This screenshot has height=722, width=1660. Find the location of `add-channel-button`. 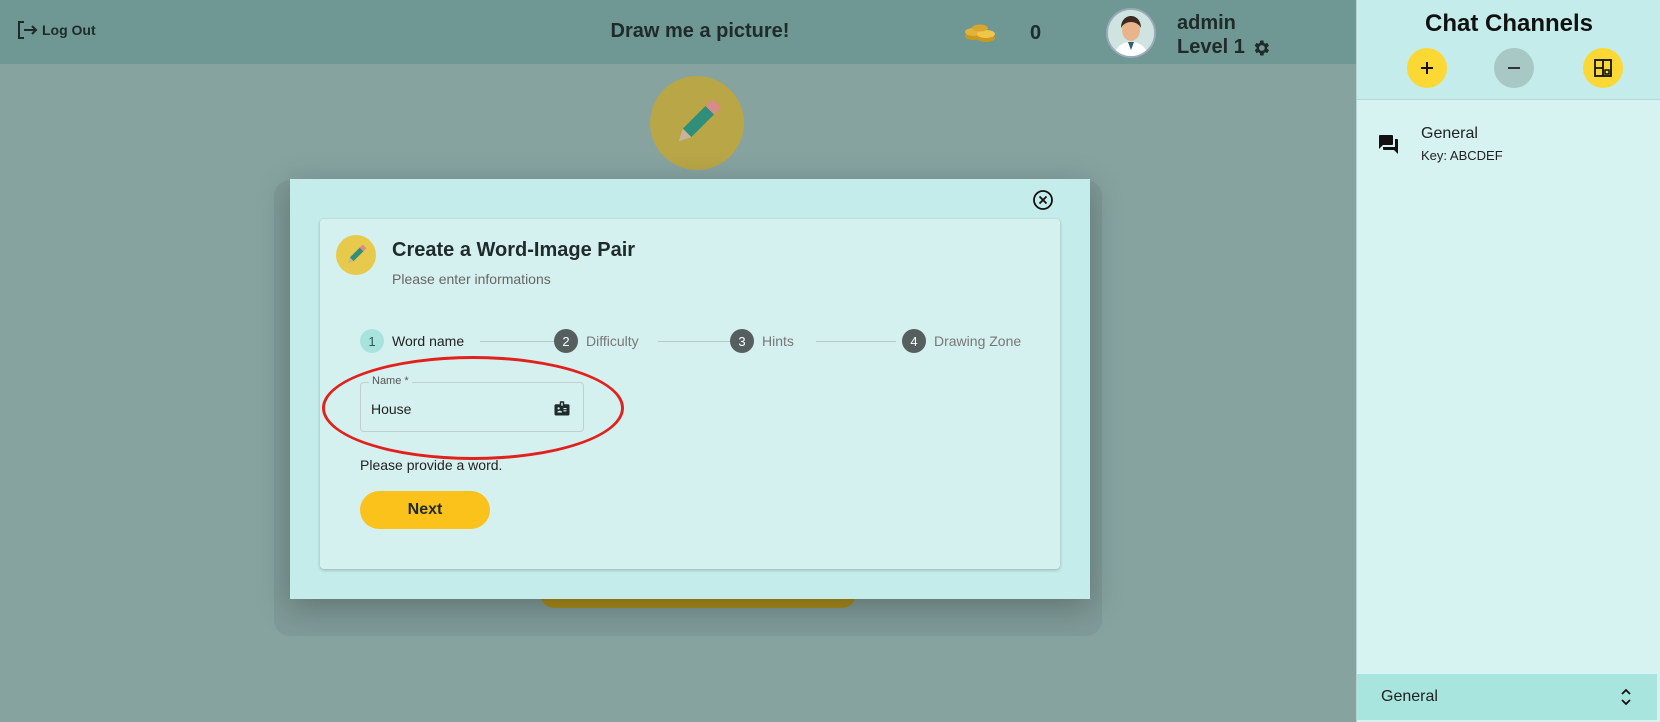

add-channel-button is located at coordinates (1427, 68).